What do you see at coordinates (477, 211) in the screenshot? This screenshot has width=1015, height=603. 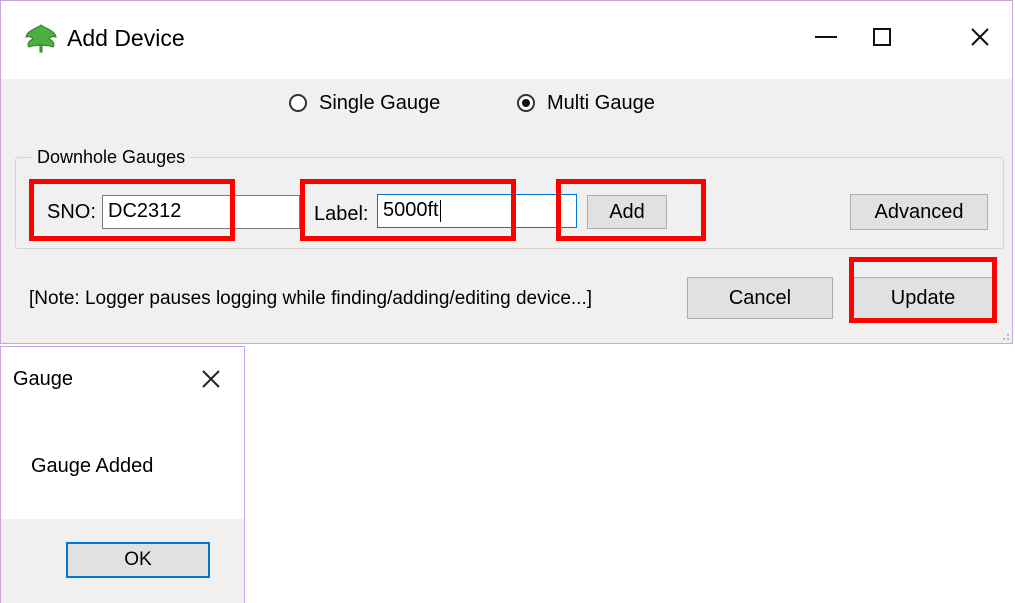 I see `label-input: 5000ft` at bounding box center [477, 211].